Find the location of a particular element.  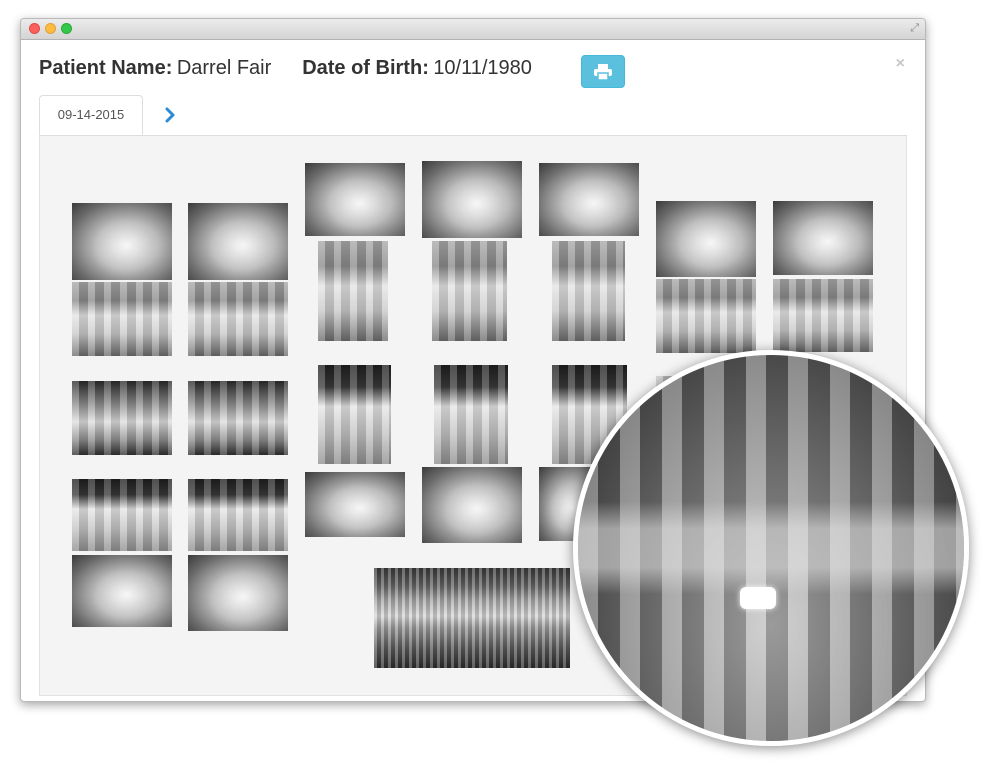

next-date-button is located at coordinates (170, 115).